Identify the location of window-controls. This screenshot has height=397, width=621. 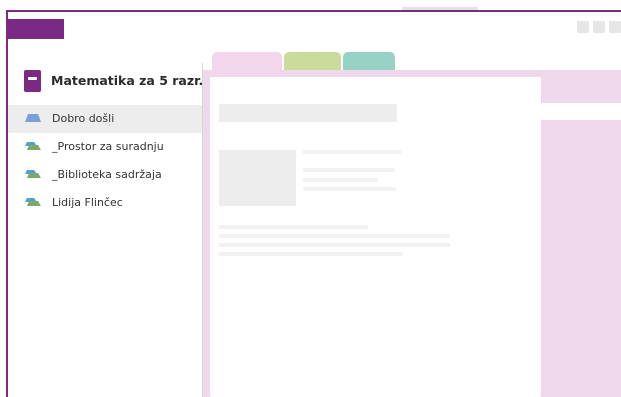
(599, 27).